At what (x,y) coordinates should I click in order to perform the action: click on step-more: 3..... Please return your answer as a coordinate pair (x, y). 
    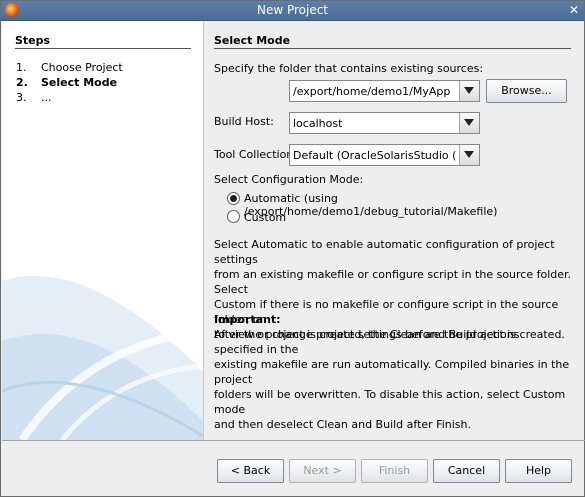
    Looking at the image, I should click on (34, 97).